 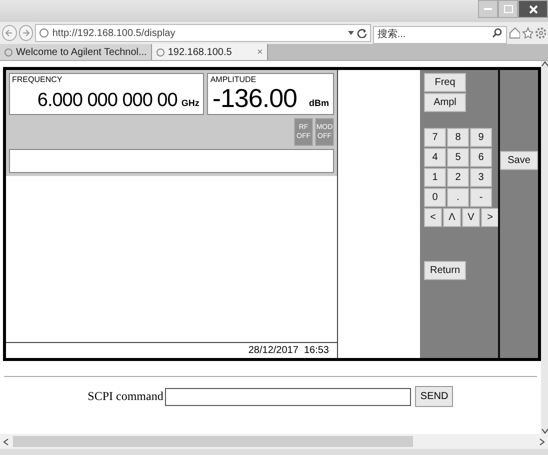 I want to click on key-button: Freq, so click(x=445, y=82).